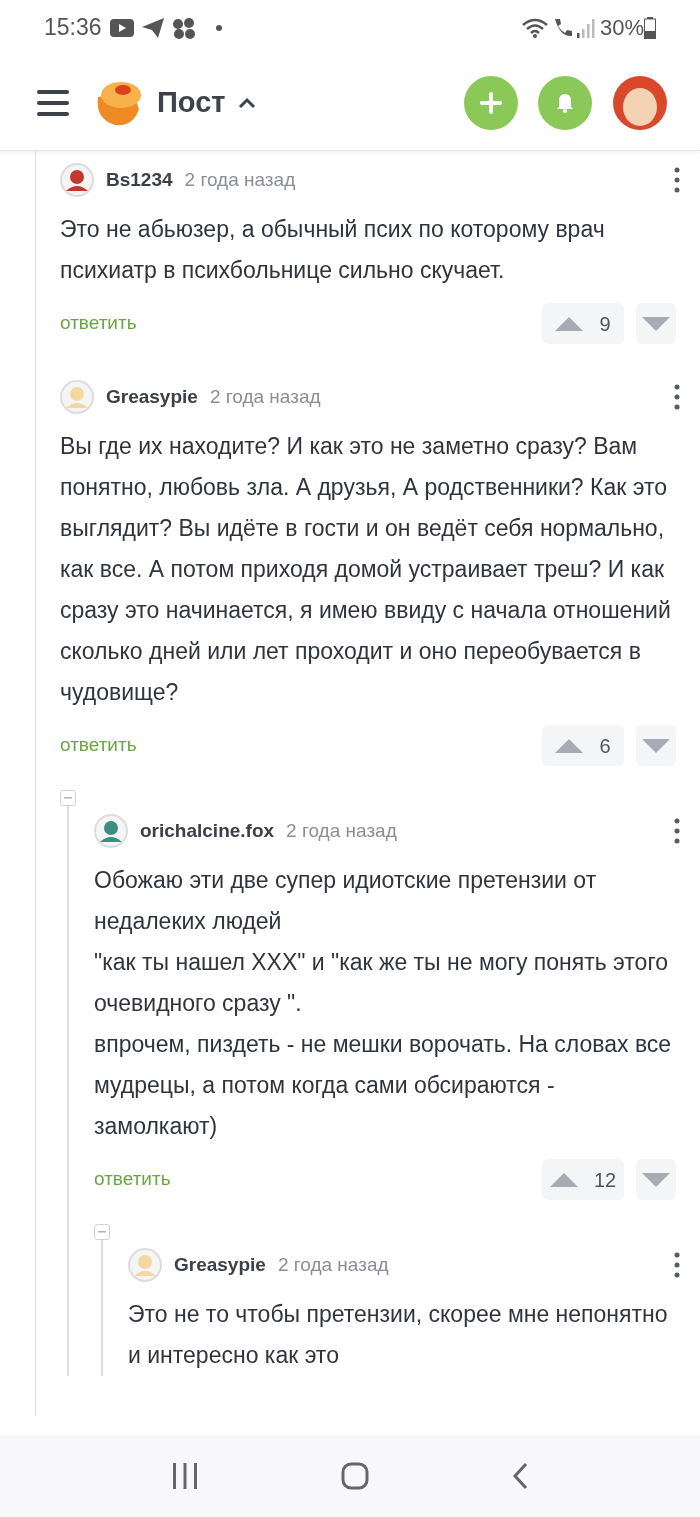 This screenshot has width=700, height=1517. I want to click on recent-apps-icon, so click(184, 1476).